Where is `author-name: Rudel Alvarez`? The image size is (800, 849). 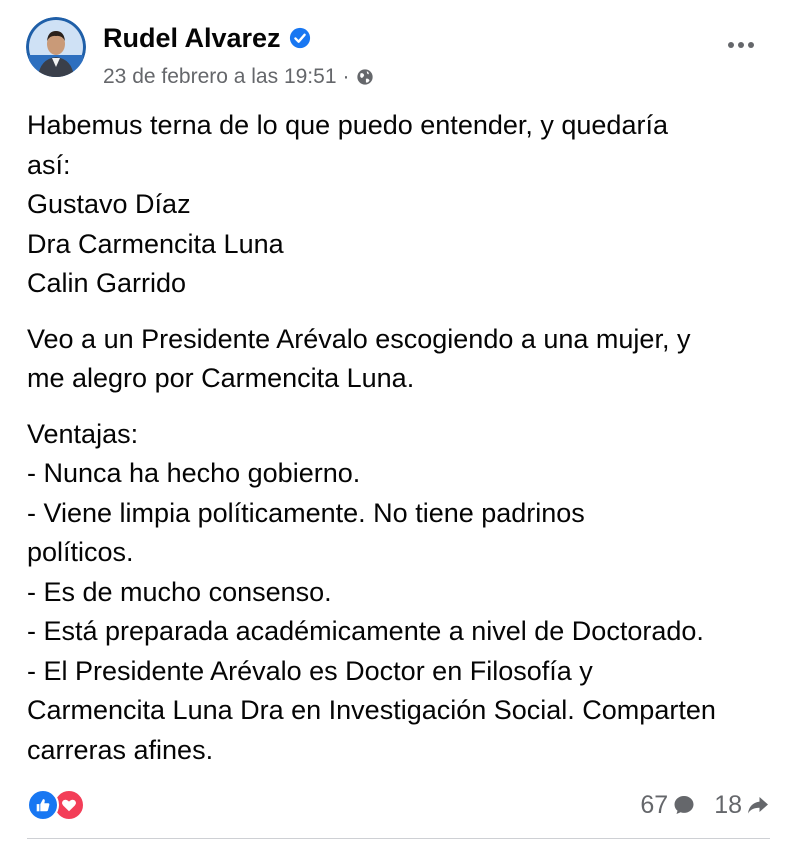
author-name: Rudel Alvarez is located at coordinates (207, 38).